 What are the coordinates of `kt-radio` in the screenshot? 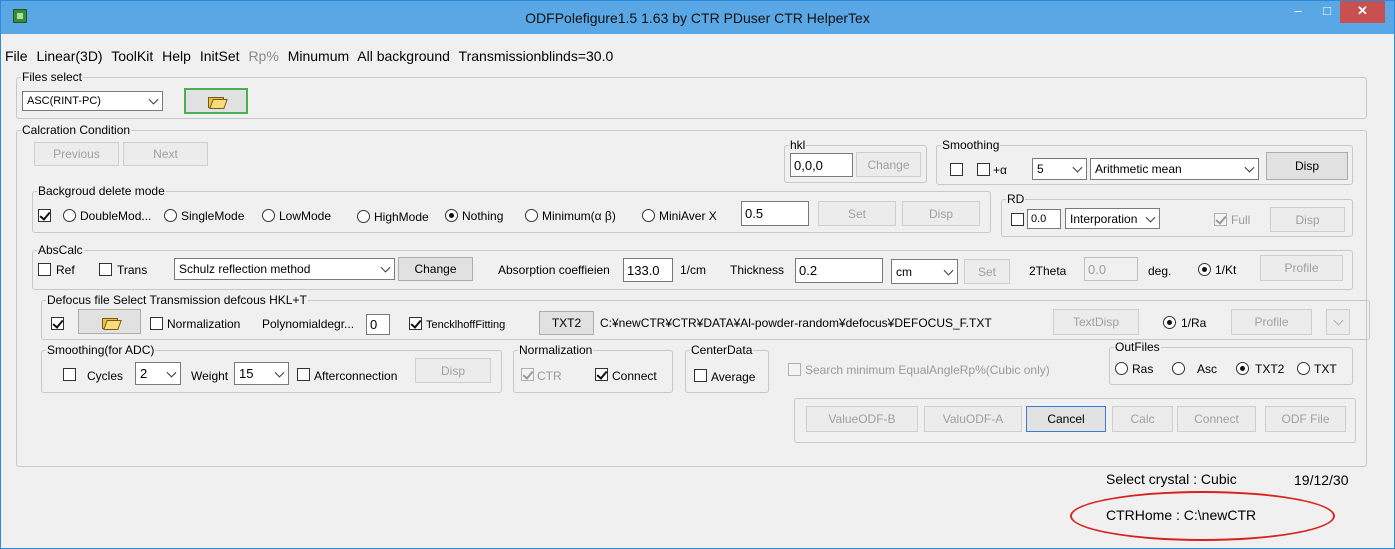 It's located at (1204, 269).